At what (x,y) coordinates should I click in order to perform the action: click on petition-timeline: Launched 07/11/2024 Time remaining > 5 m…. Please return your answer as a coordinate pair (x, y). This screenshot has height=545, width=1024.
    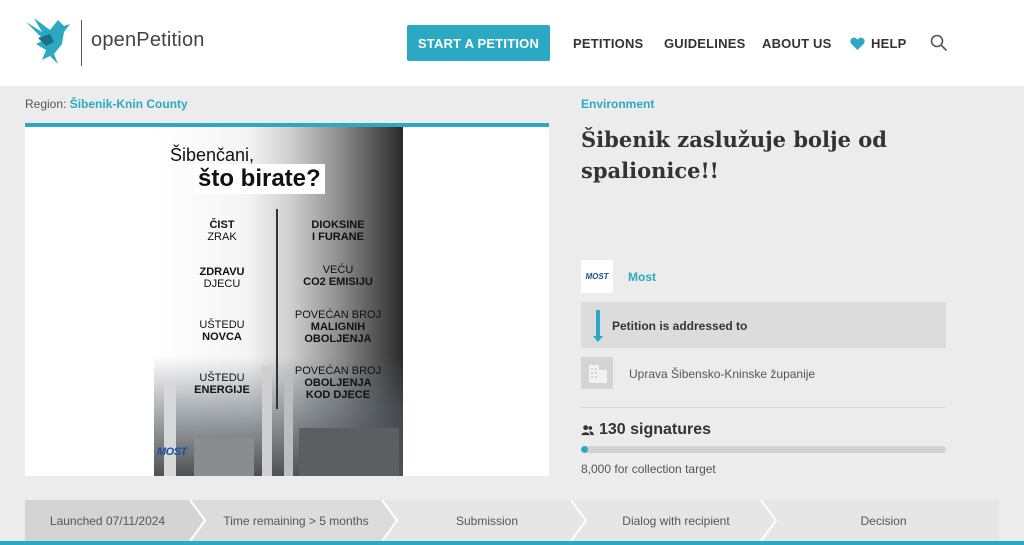
    Looking at the image, I should click on (512, 520).